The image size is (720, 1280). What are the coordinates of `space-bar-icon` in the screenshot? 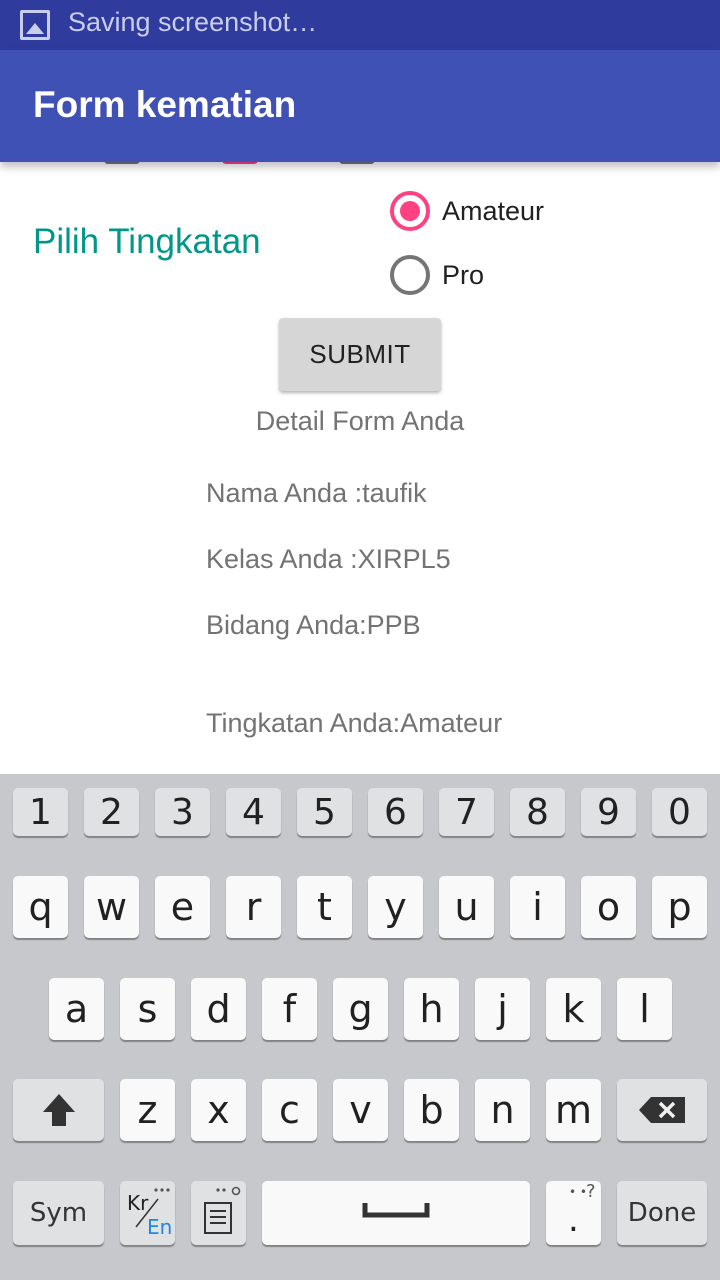 It's located at (396, 1210).